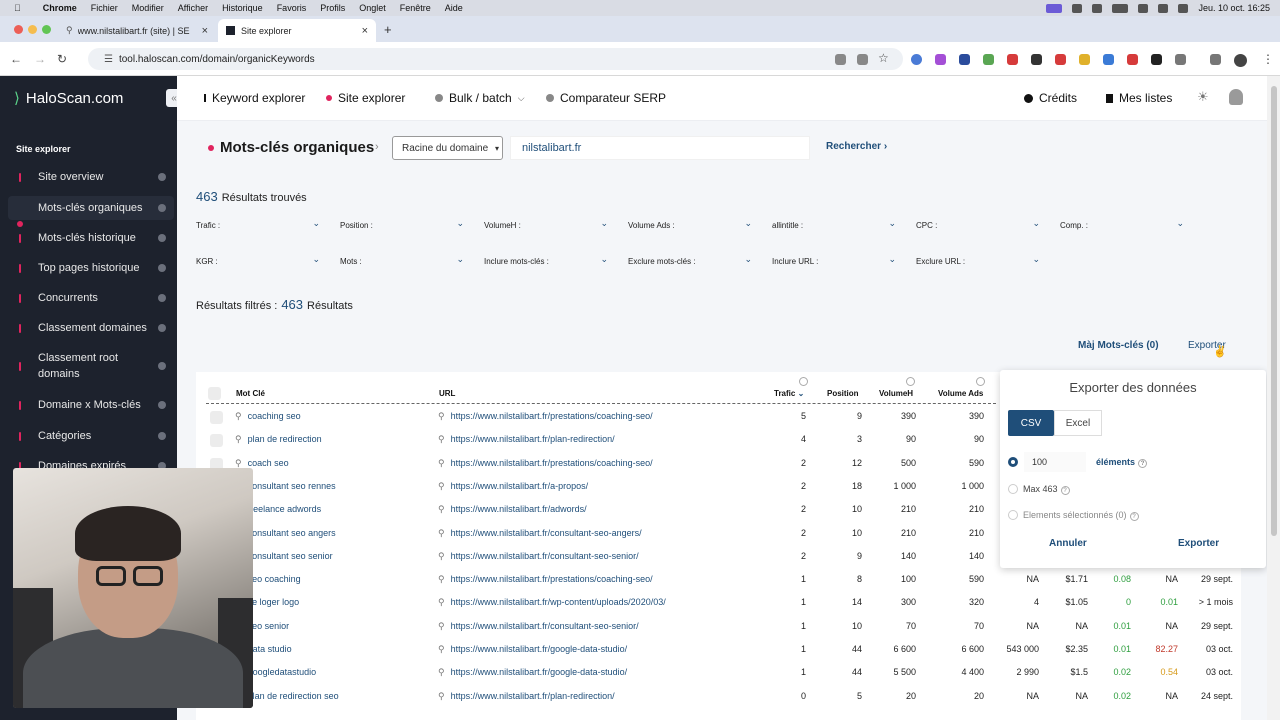 The height and width of the screenshot is (720, 1280). Describe the element at coordinates (148, 8) in the screenshot. I see `menu-modifier: Modifier` at that location.